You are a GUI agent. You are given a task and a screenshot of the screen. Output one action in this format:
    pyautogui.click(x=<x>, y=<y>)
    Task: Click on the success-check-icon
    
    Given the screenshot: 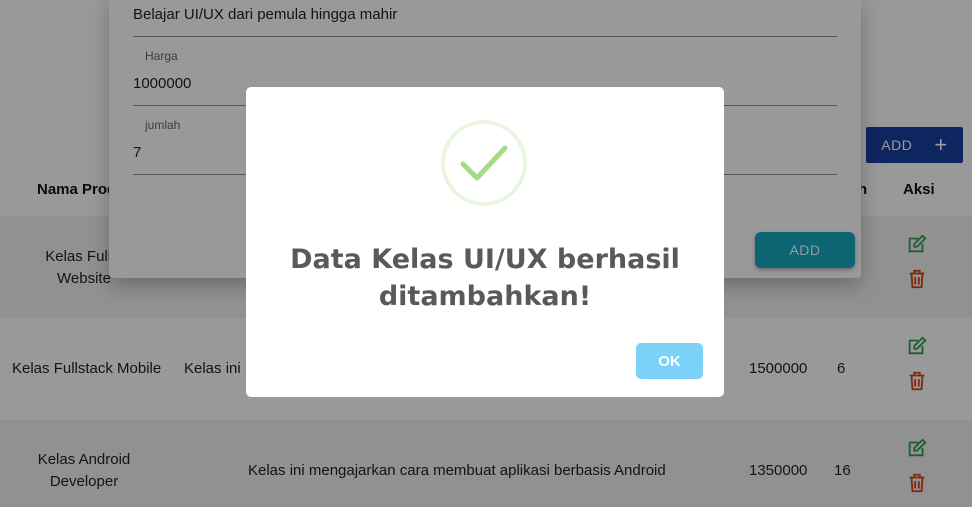 What is the action you would take?
    pyautogui.click(x=484, y=163)
    